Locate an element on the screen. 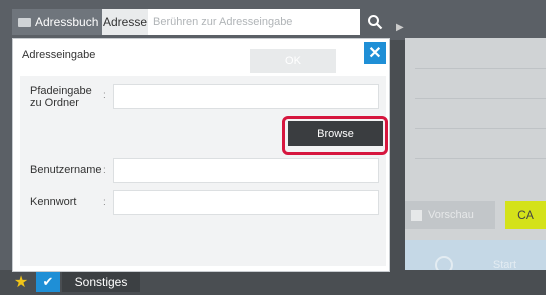 This screenshot has width=546, height=295. other-button: Sonstiges is located at coordinates (101, 282).